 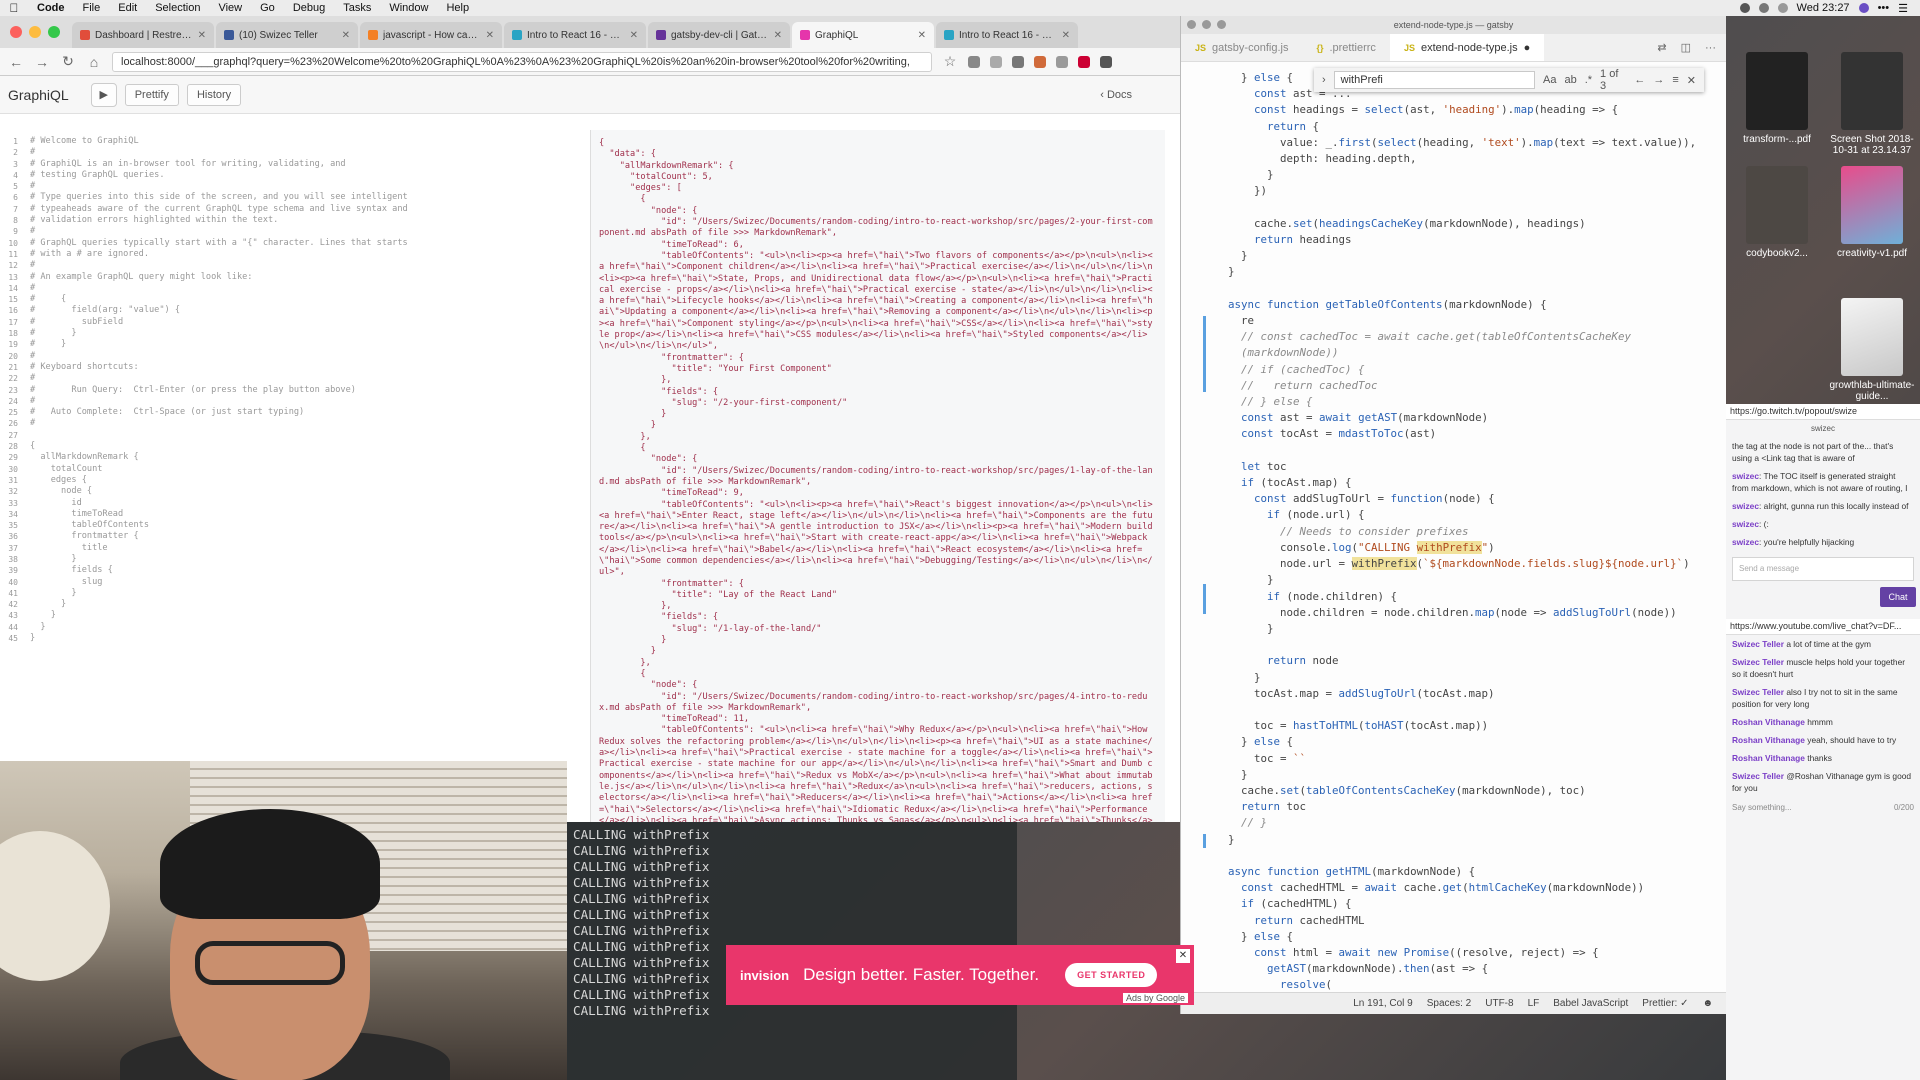 I want to click on next-match-icon: →, so click(x=1658, y=80).